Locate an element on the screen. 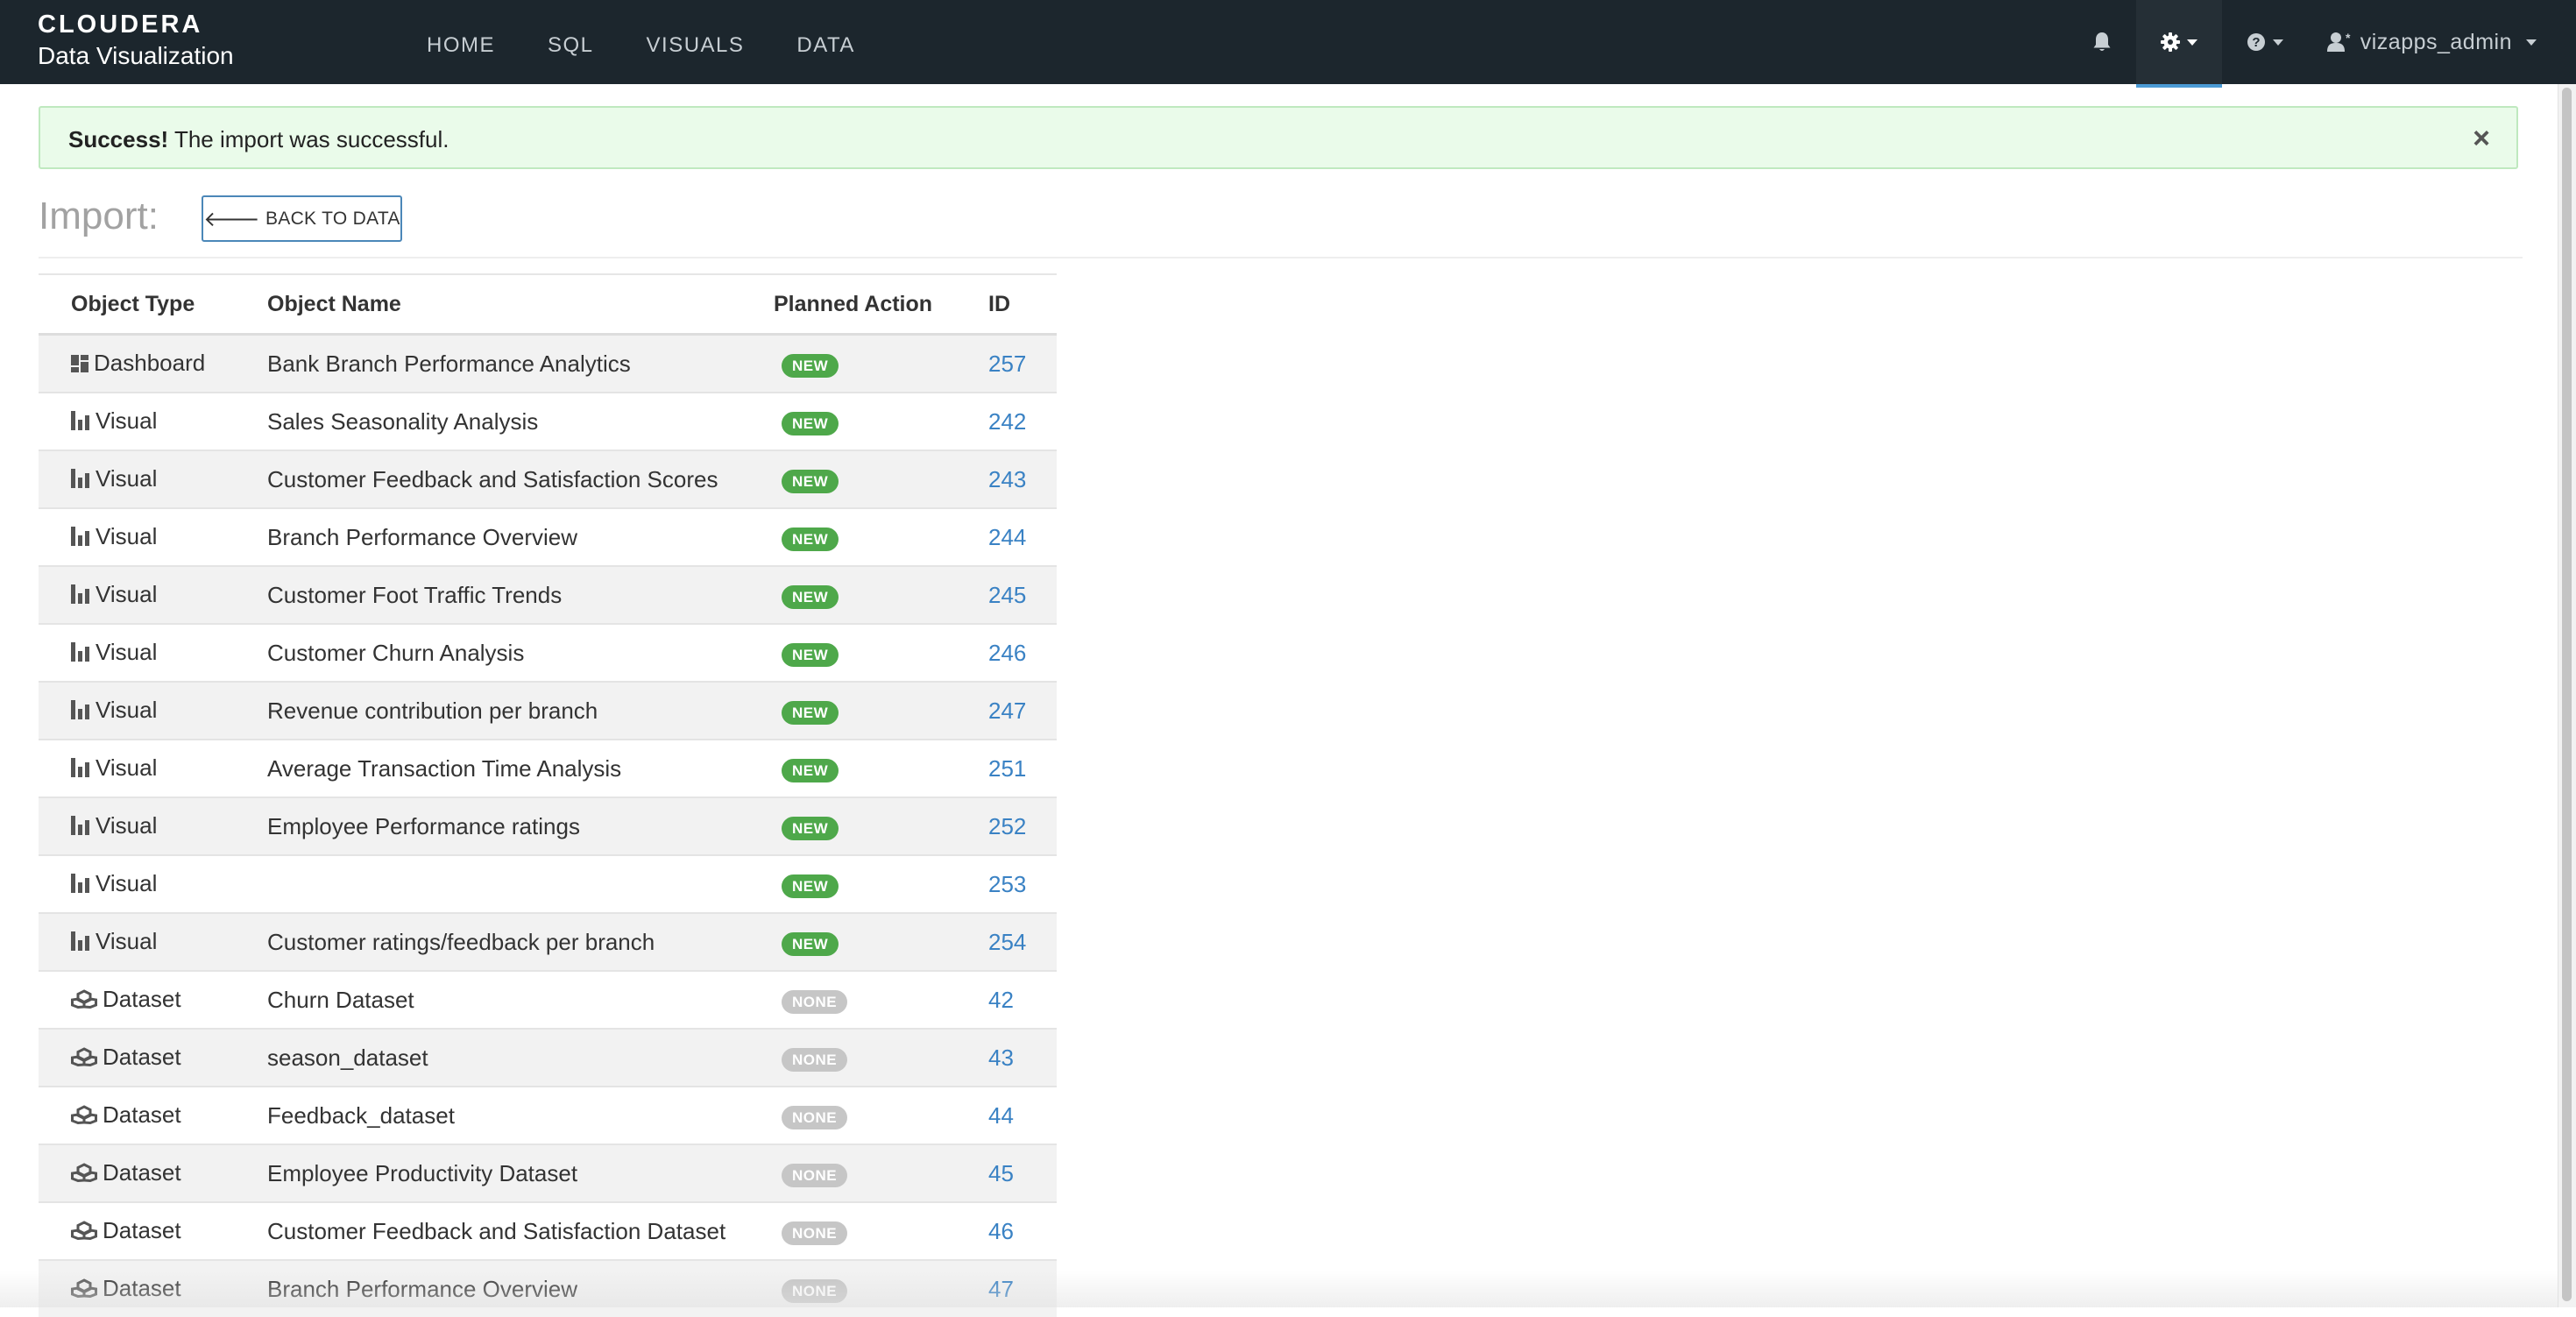 The image size is (2576, 1317). brand-subtitle: Data Visualization is located at coordinates (136, 56).